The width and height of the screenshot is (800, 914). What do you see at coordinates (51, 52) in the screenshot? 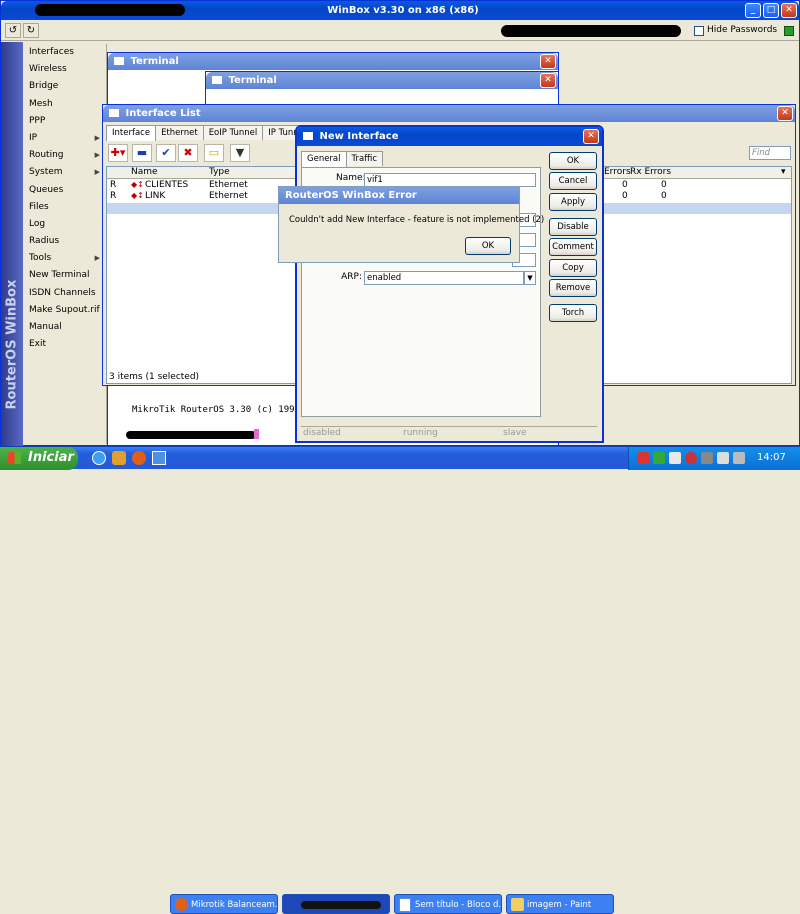
I see `sidebar-item-label: Interfaces` at bounding box center [51, 52].